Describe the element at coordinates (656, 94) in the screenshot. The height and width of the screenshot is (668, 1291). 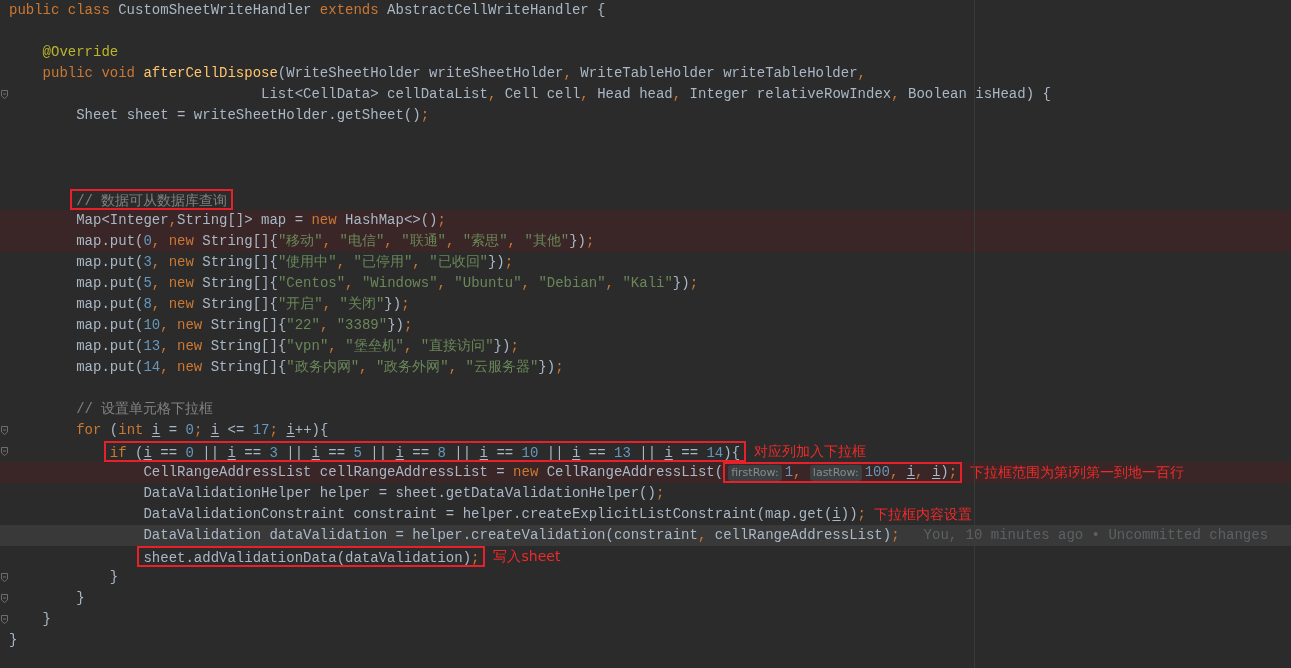
I see `code-text: List<CellData> cellDataList, Cell cell, Head head, Integer relativeRowIndex, Boolean isHead) {` at that location.